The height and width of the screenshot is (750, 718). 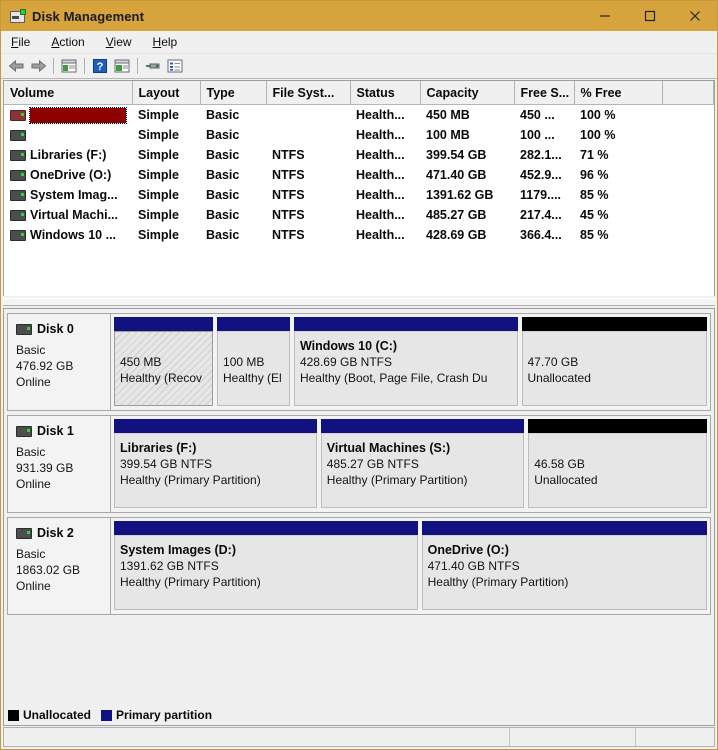 I want to click on column-header-type: Type, so click(x=233, y=93).